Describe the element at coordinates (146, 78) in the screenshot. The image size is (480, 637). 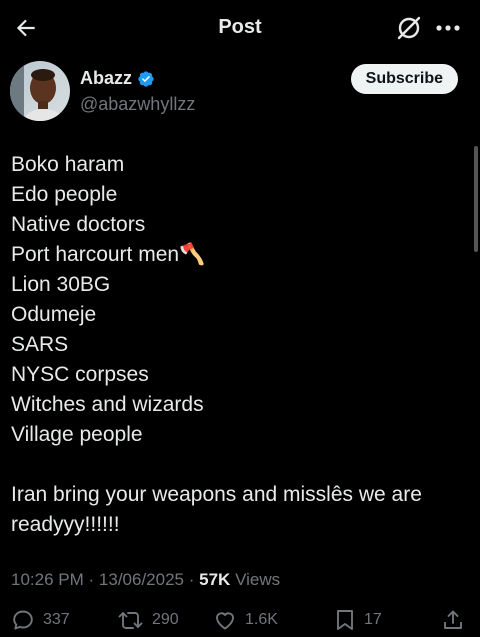
I see `verified-badge-icon` at that location.